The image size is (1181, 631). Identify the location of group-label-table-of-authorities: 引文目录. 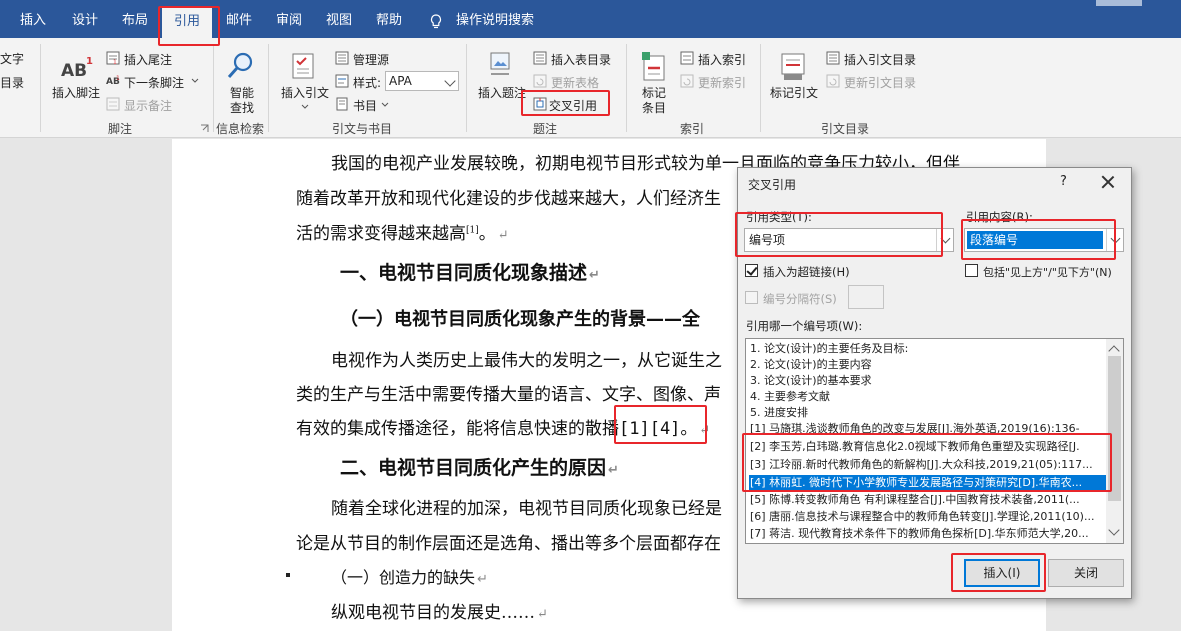
(844, 129).